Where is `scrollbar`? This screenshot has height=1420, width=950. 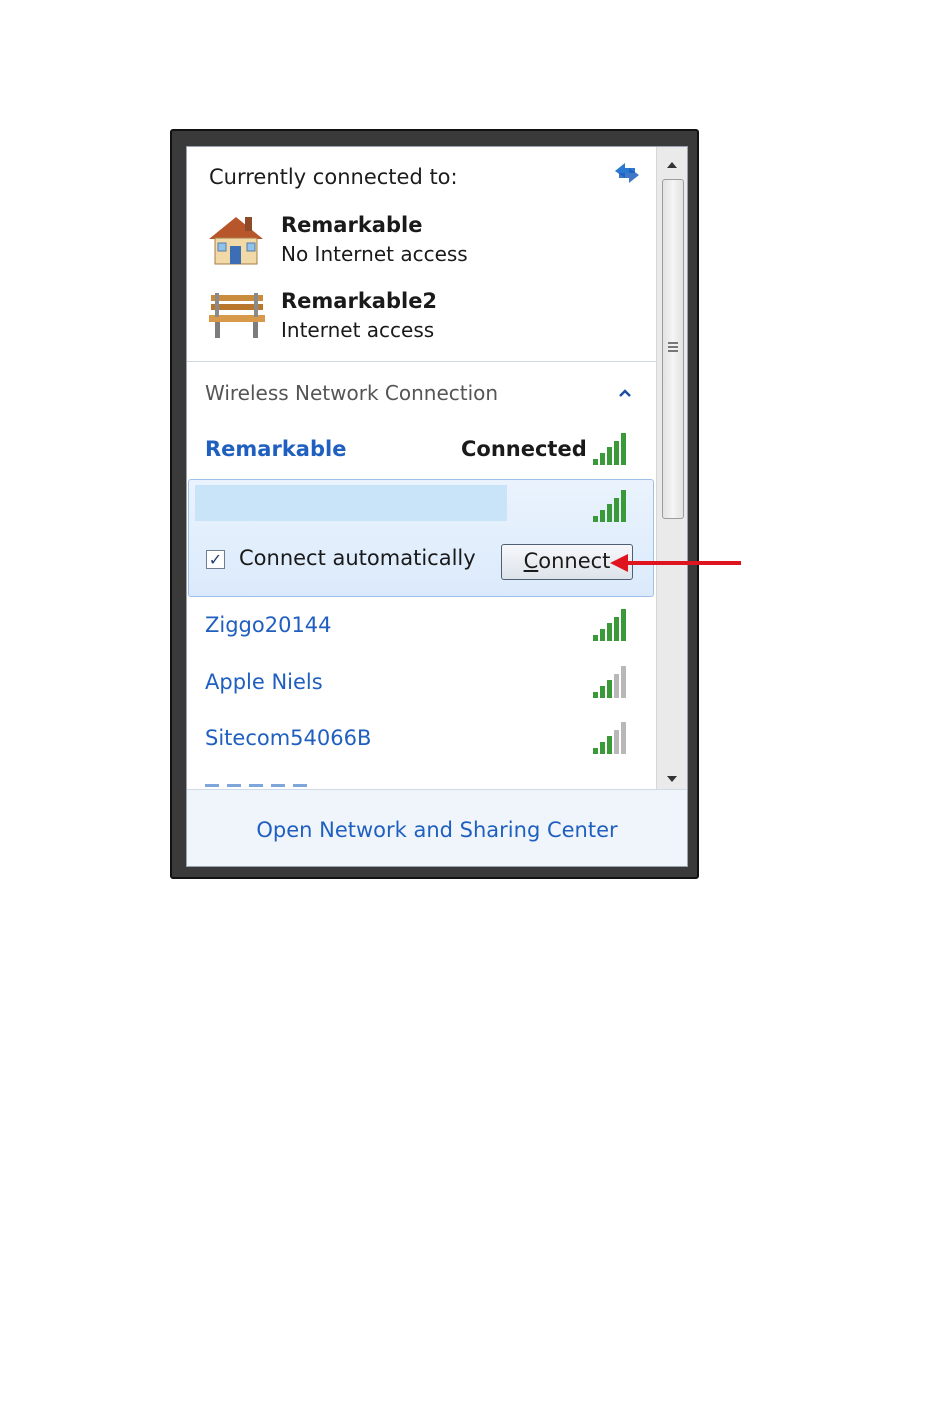
scrollbar is located at coordinates (671, 468).